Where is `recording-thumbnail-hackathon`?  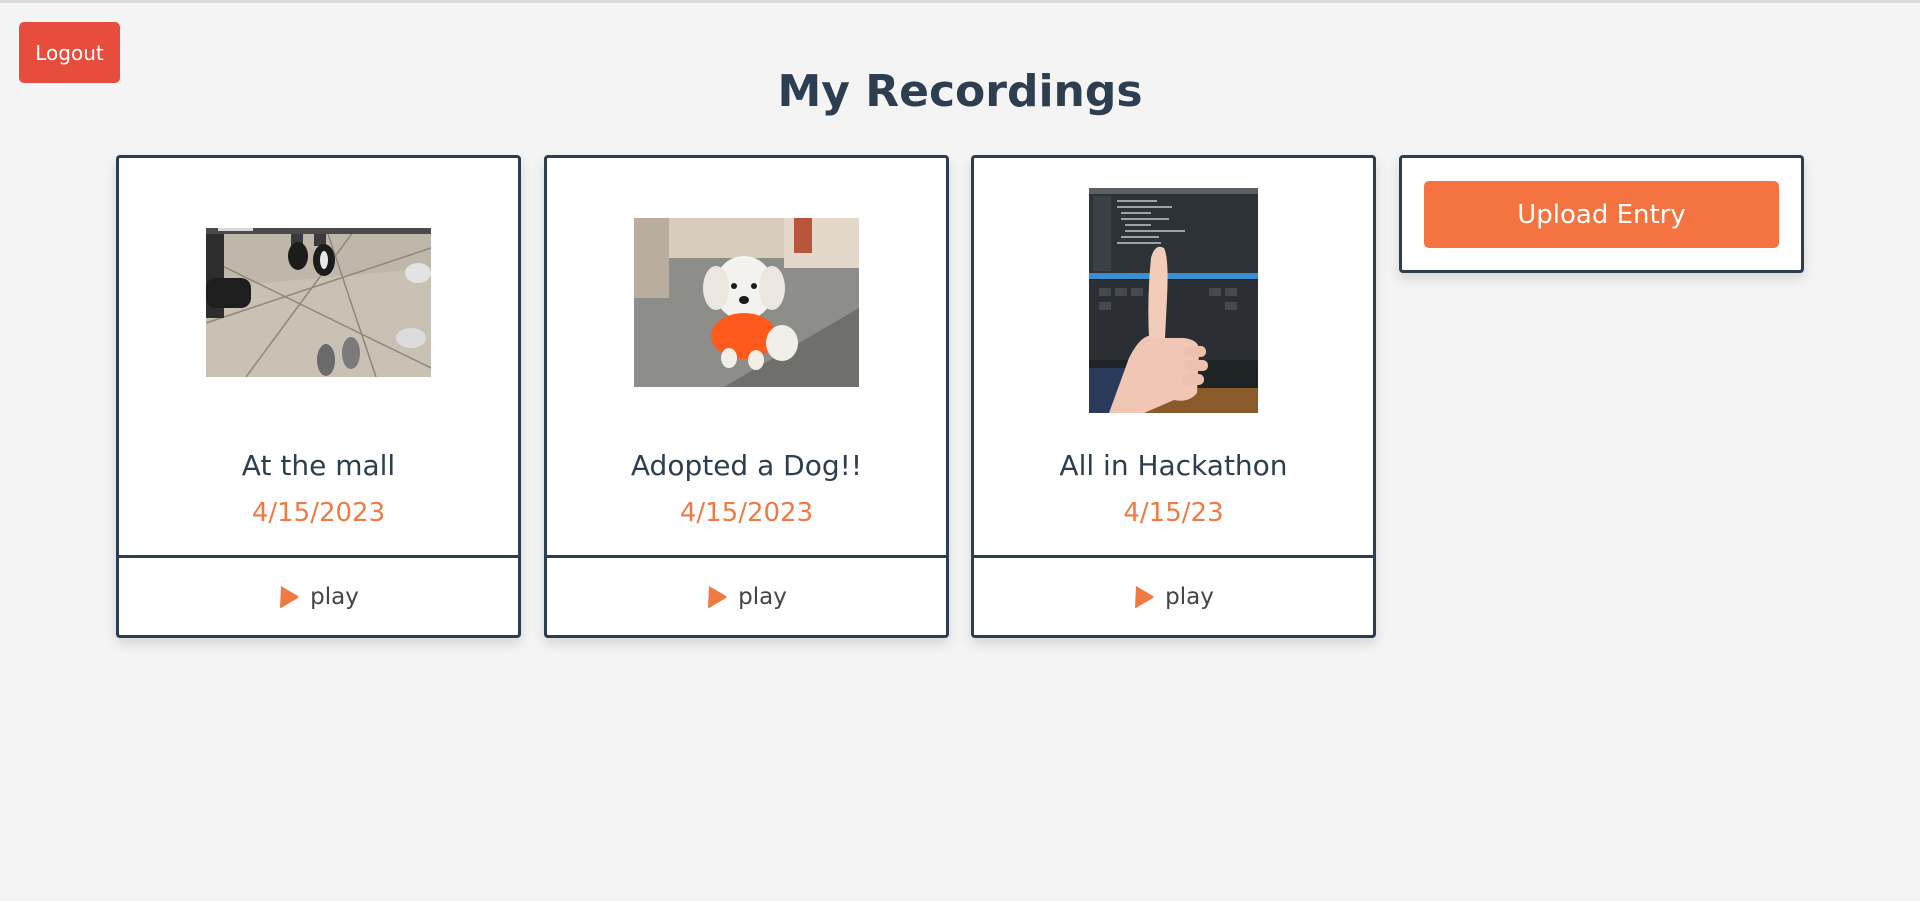 recording-thumbnail-hackathon is located at coordinates (1173, 300).